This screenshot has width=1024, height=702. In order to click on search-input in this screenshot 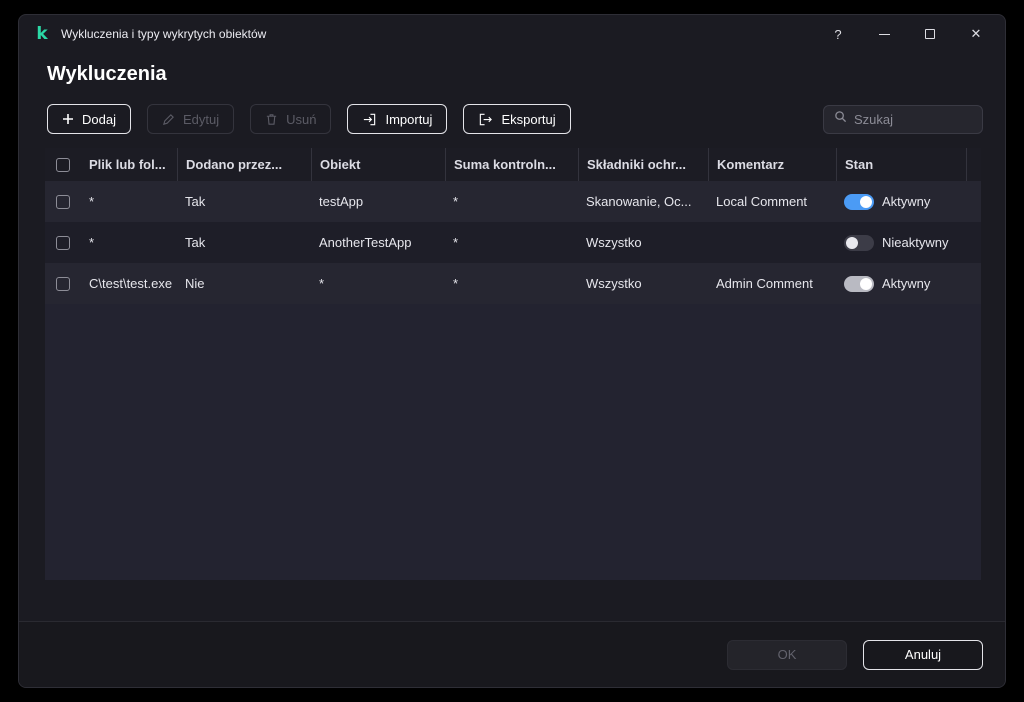, I will do `click(913, 119)`.